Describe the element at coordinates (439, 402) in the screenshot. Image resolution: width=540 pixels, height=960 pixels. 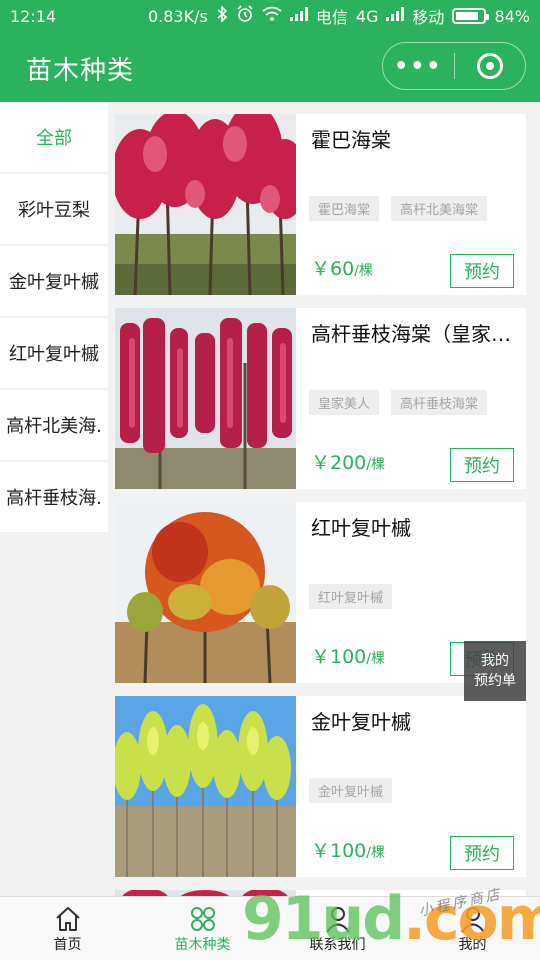
I see `product-tag: 高杆垂枝海棠` at that location.